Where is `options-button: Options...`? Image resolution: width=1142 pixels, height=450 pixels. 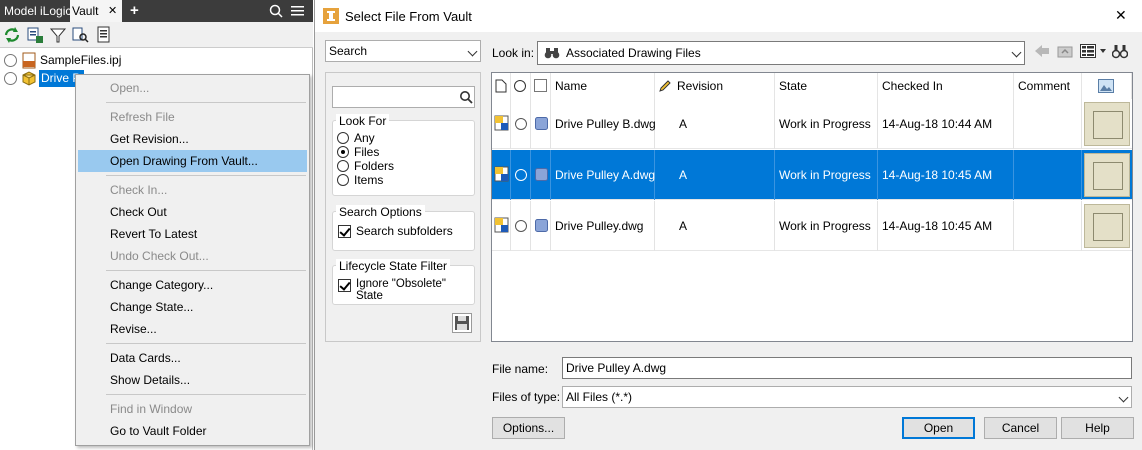 options-button: Options... is located at coordinates (528, 428).